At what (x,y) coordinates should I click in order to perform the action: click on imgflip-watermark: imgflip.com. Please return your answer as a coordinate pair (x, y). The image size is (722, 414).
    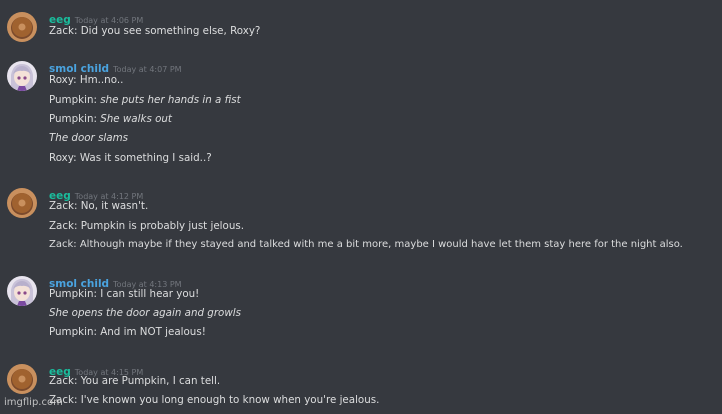
    Looking at the image, I should click on (33, 402).